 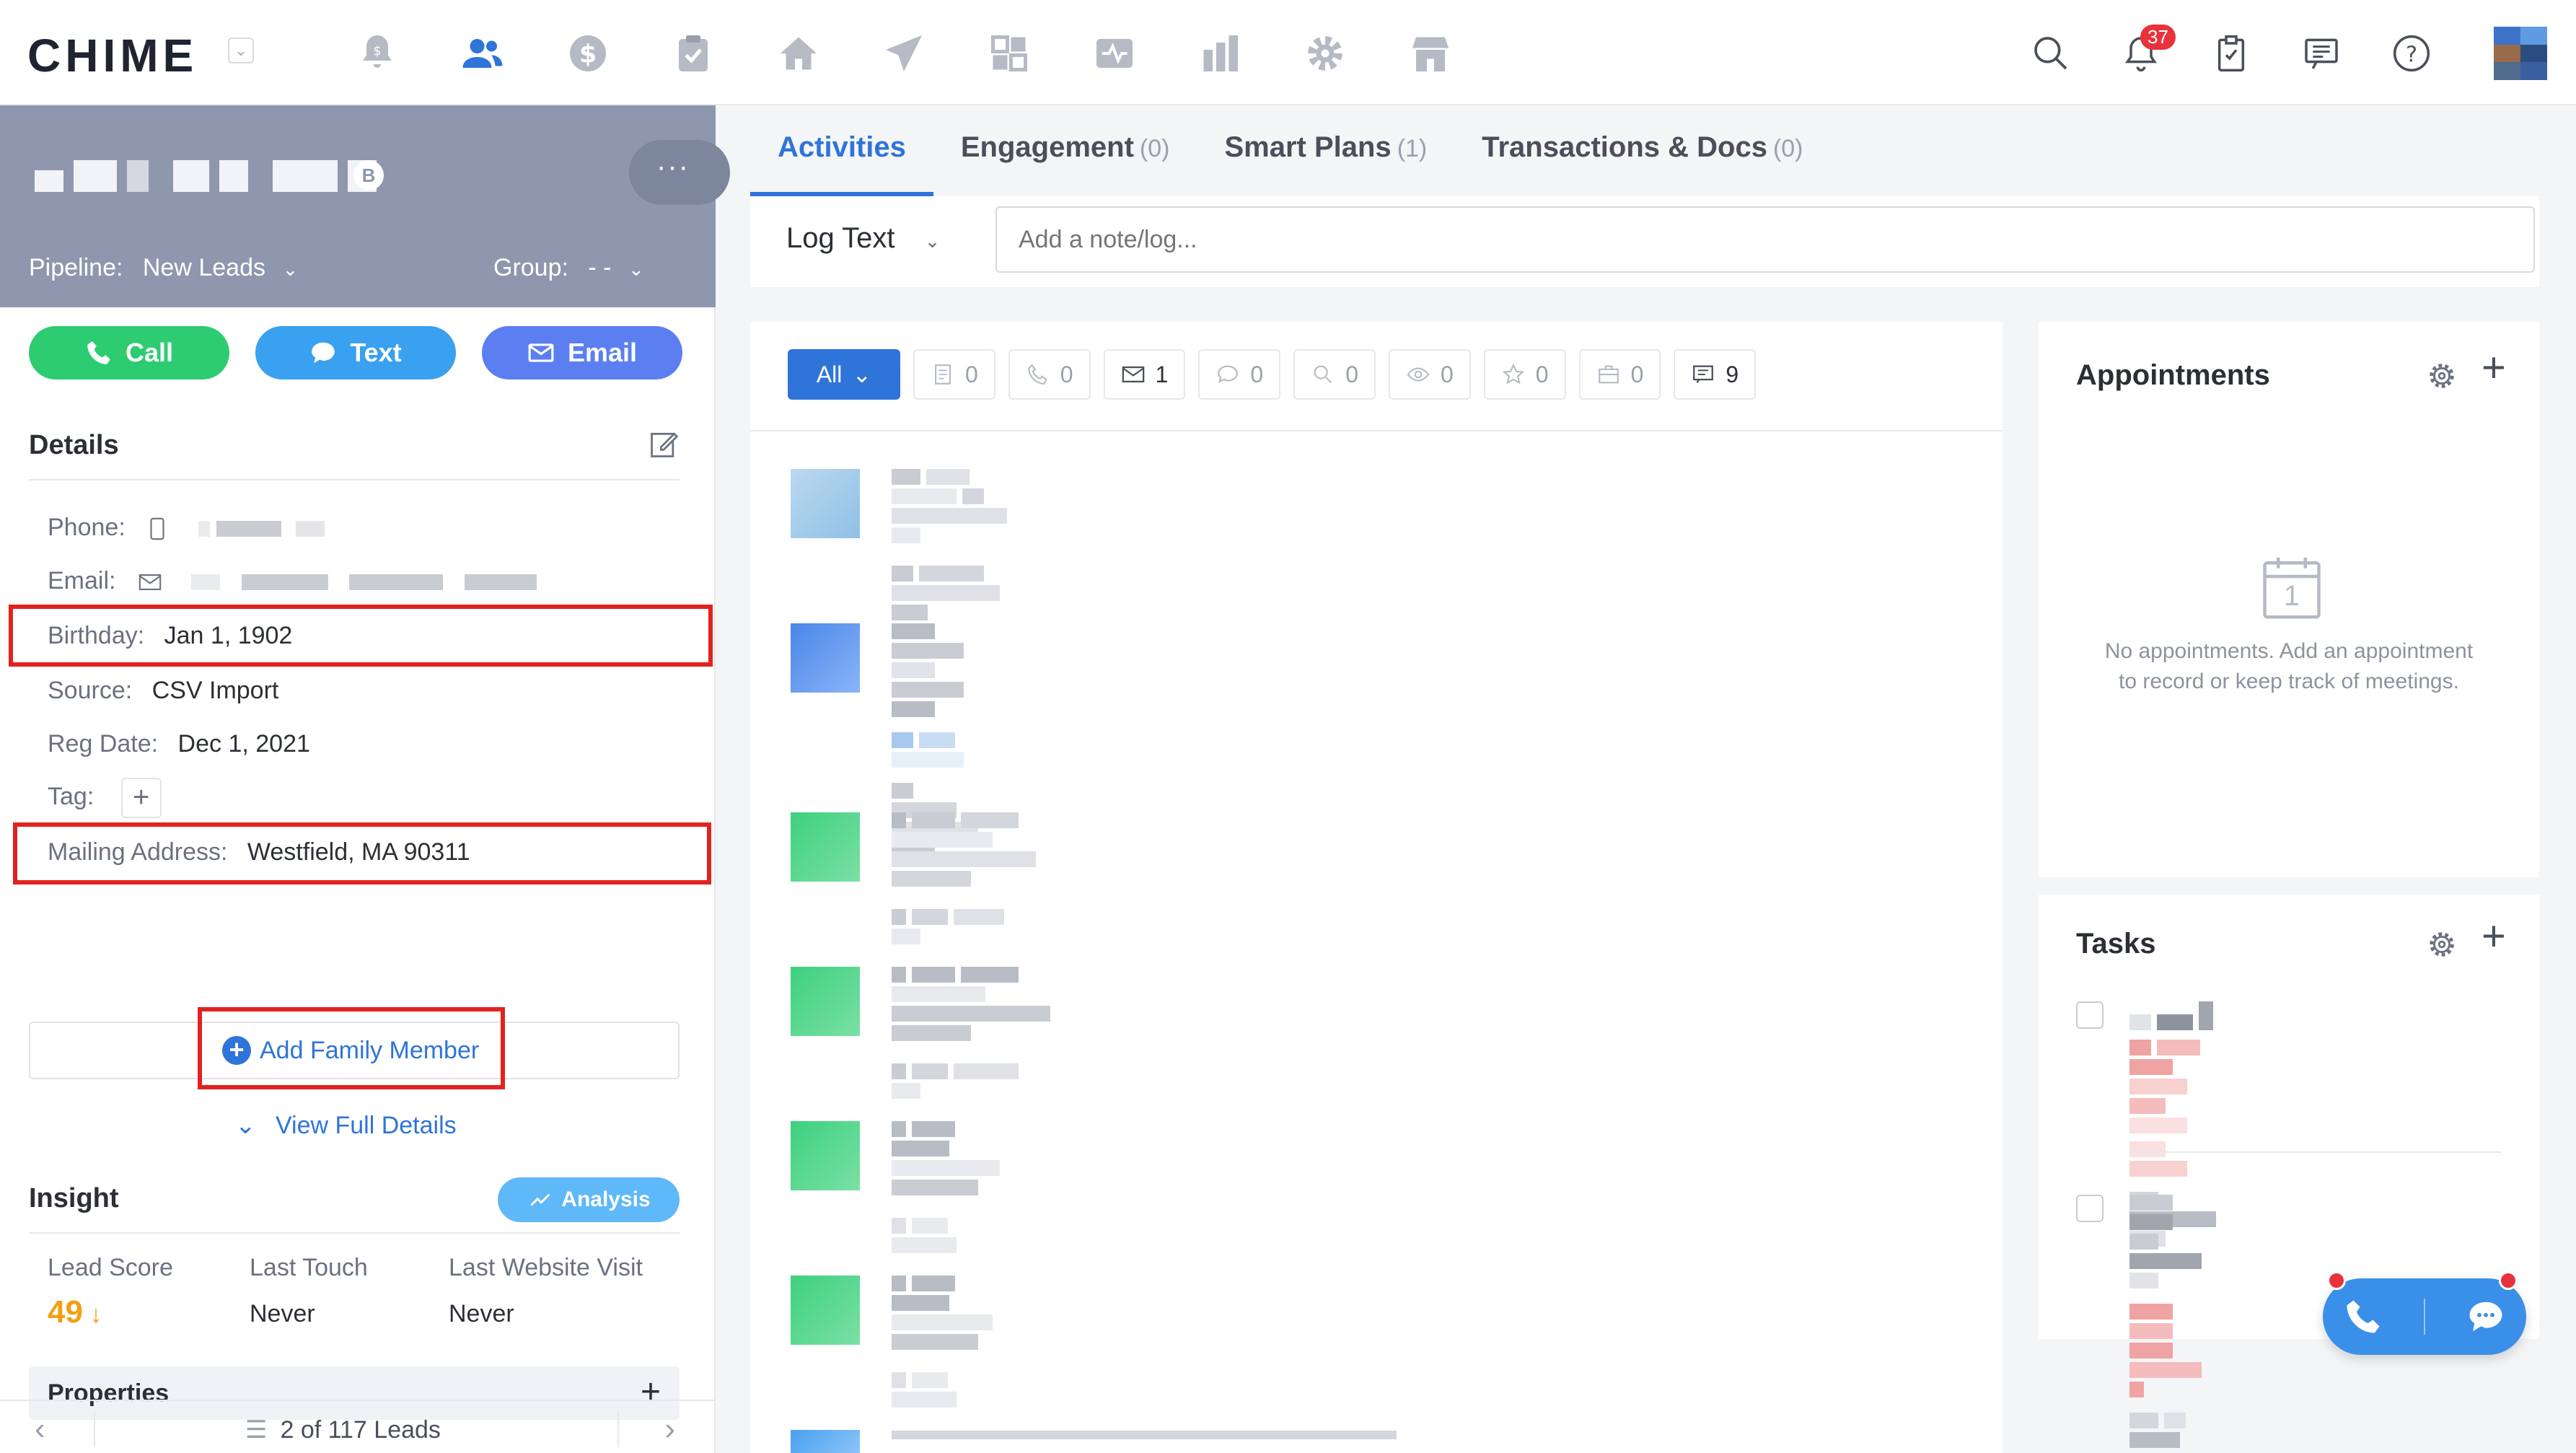 I want to click on filter-notes: 0, so click(x=954, y=374).